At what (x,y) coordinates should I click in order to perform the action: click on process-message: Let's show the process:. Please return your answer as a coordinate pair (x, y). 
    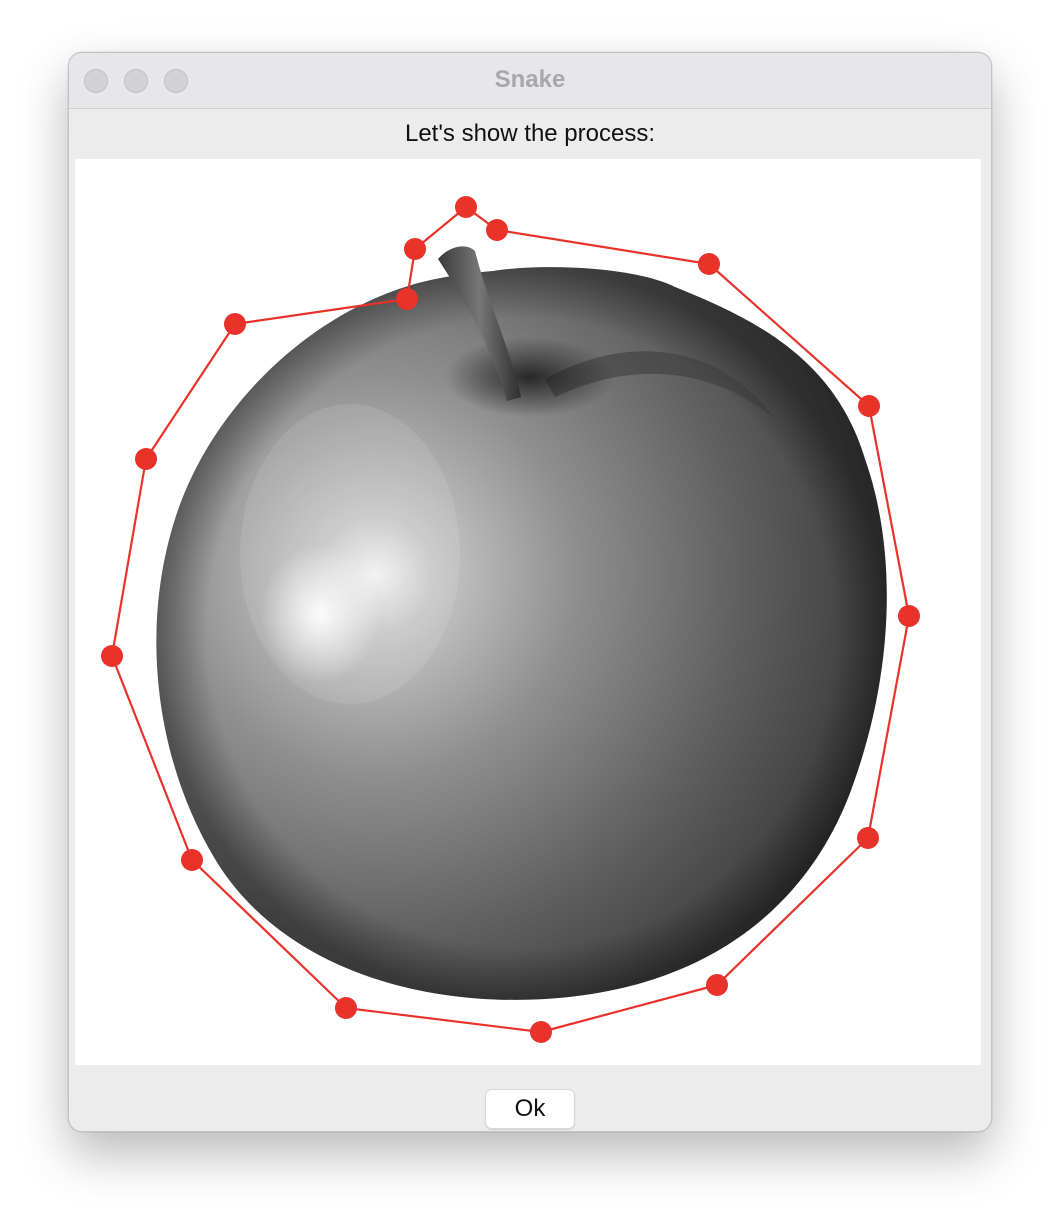
    Looking at the image, I should click on (530, 133).